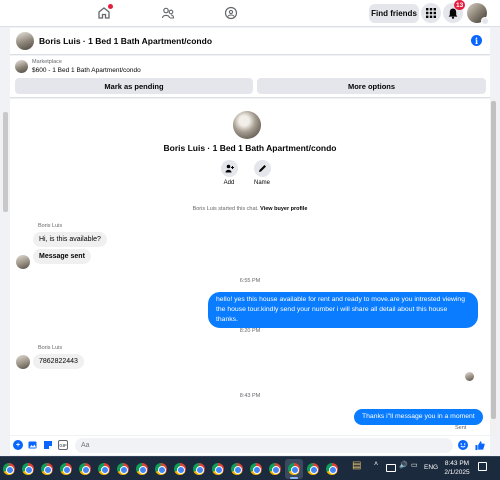  Describe the element at coordinates (250, 396) in the screenshot. I see `timestamp: 8:43 PM` at that location.